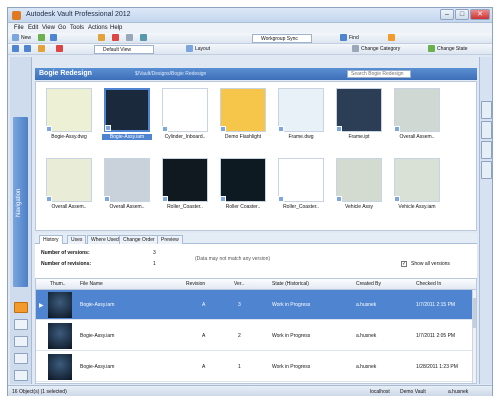 This screenshot has height=403, width=499. Describe the element at coordinates (51, 239) in the screenshot. I see `tab-history: History` at that location.